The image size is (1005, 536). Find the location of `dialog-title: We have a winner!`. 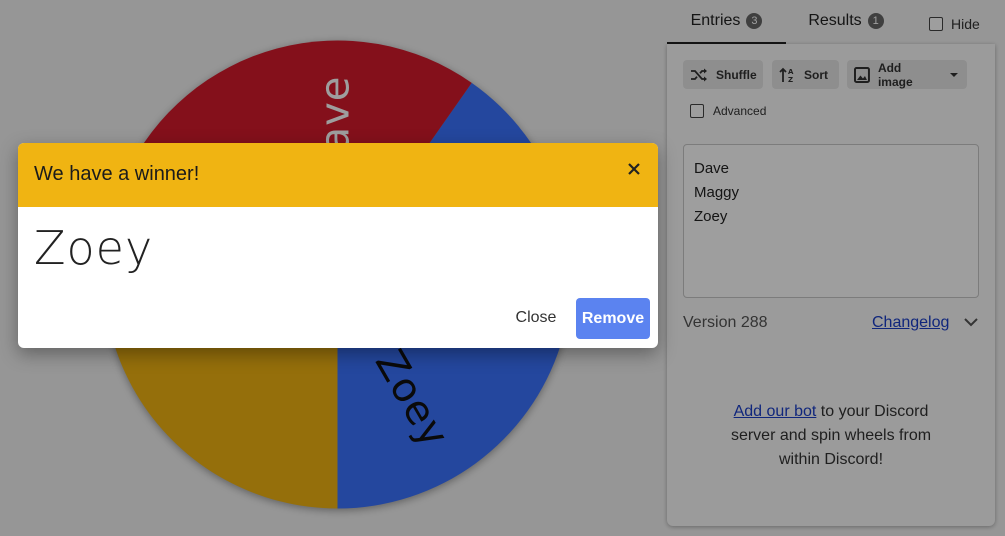

dialog-title: We have a winner! is located at coordinates (117, 174).